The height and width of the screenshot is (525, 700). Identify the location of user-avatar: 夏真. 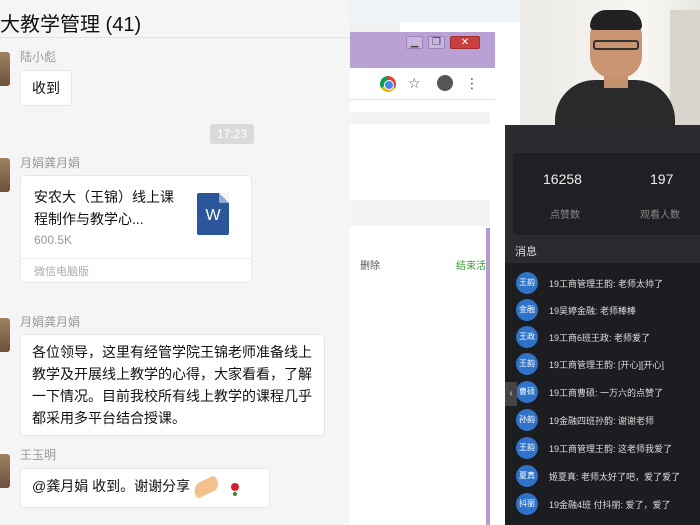
(527, 476).